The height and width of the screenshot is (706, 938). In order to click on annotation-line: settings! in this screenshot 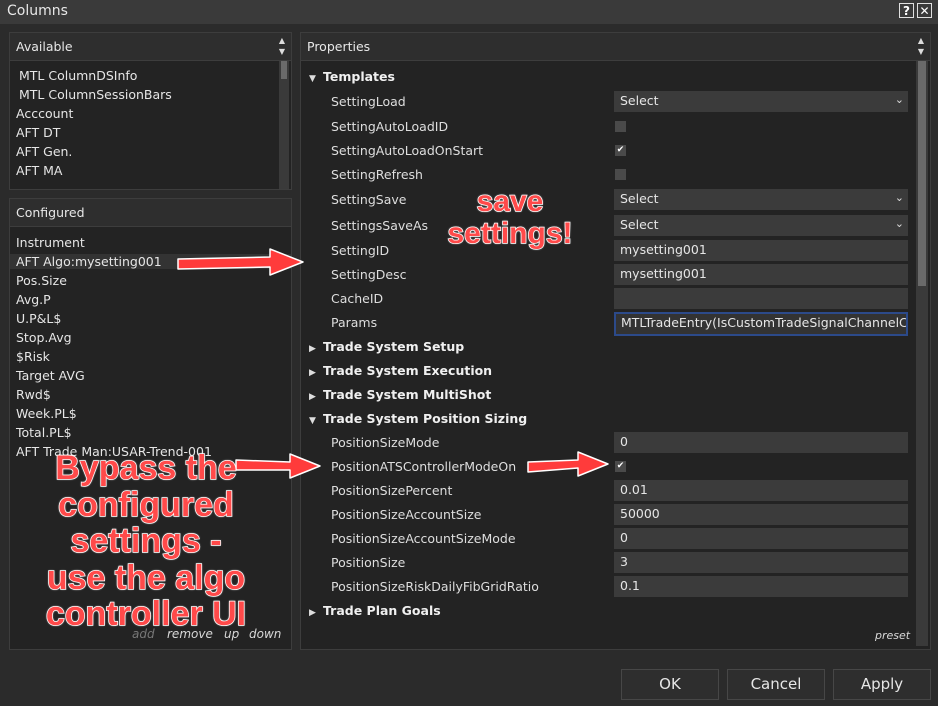, I will do `click(510, 234)`.